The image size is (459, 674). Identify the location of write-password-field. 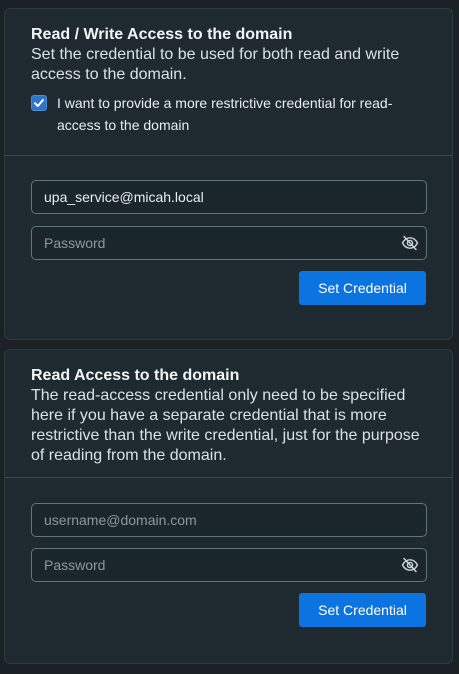
(229, 243).